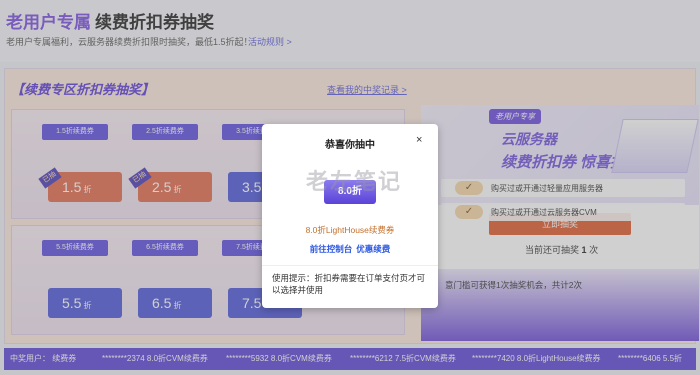  Describe the element at coordinates (331, 249) in the screenshot. I see `console-link: 前往控制台` at that location.